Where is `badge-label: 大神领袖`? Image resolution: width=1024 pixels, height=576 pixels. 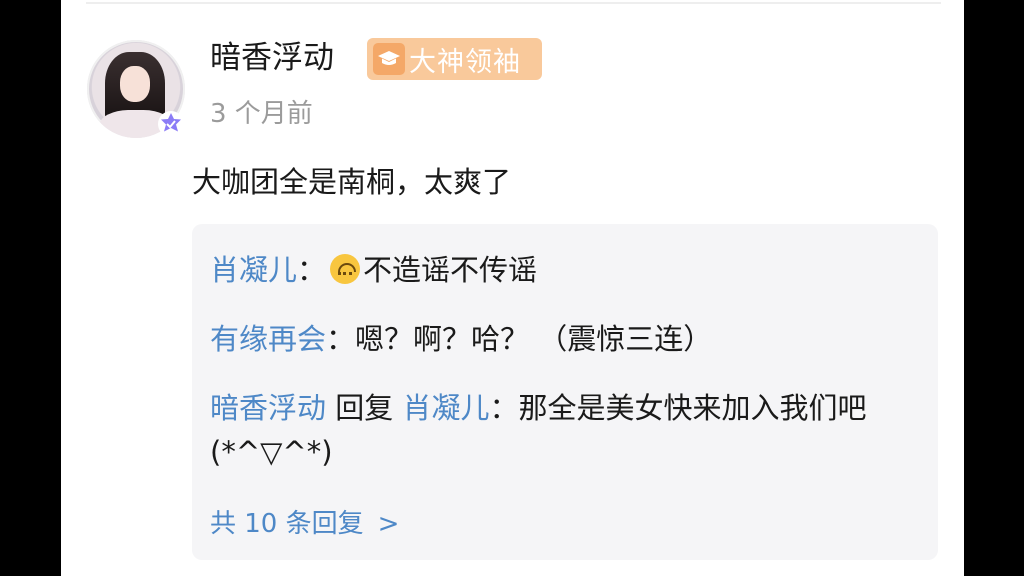 badge-label: 大神领袖 is located at coordinates (465, 62).